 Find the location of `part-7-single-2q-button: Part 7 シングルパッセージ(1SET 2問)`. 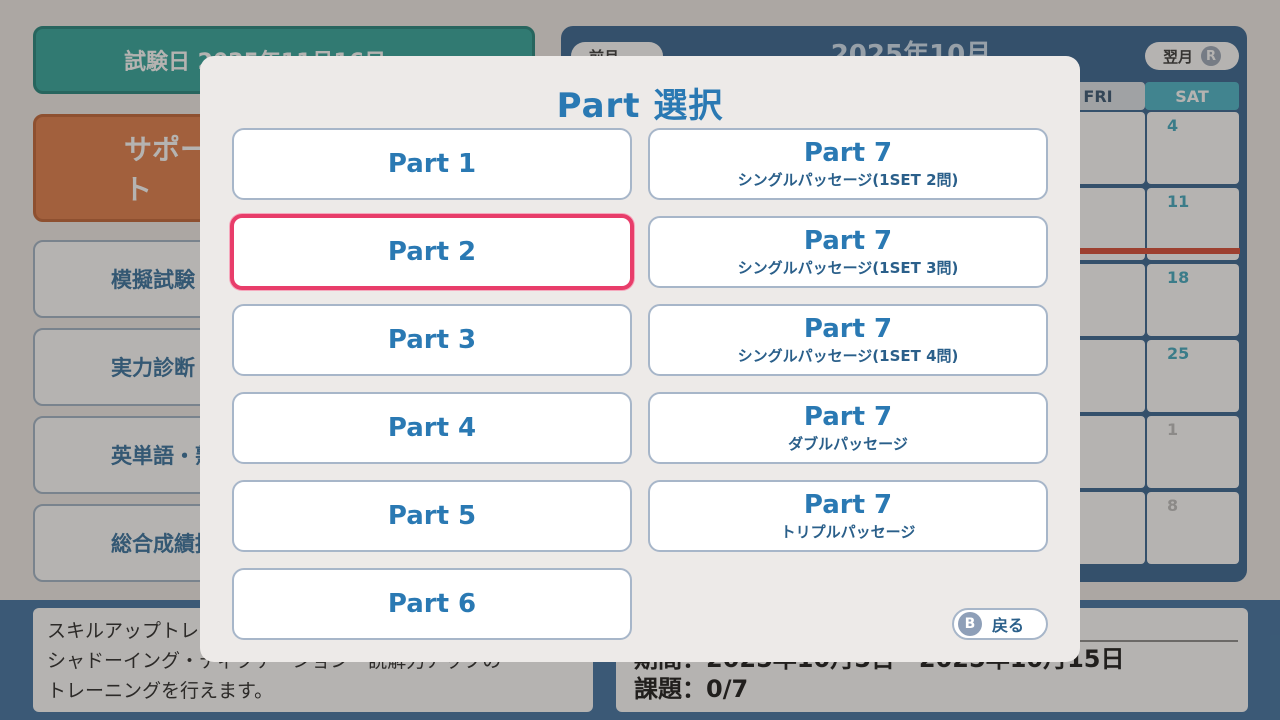

part-7-single-2q-button: Part 7 シングルパッセージ(1SET 2問) is located at coordinates (848, 164).